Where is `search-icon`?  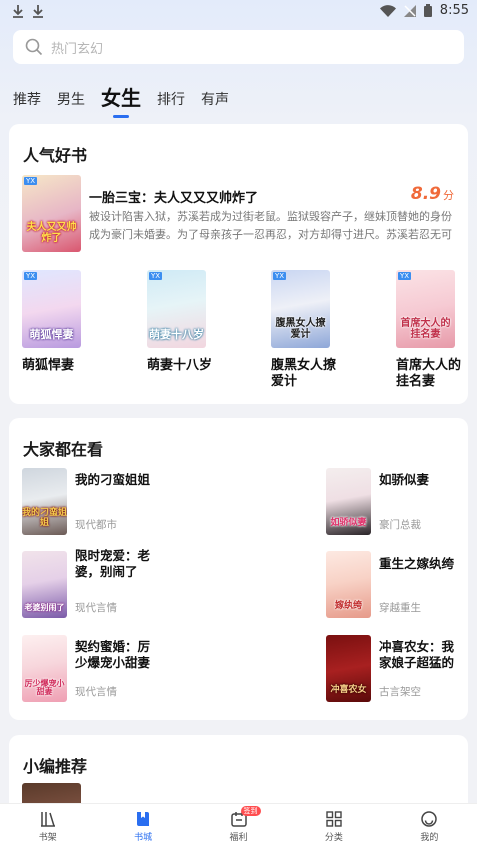 search-icon is located at coordinates (34, 47).